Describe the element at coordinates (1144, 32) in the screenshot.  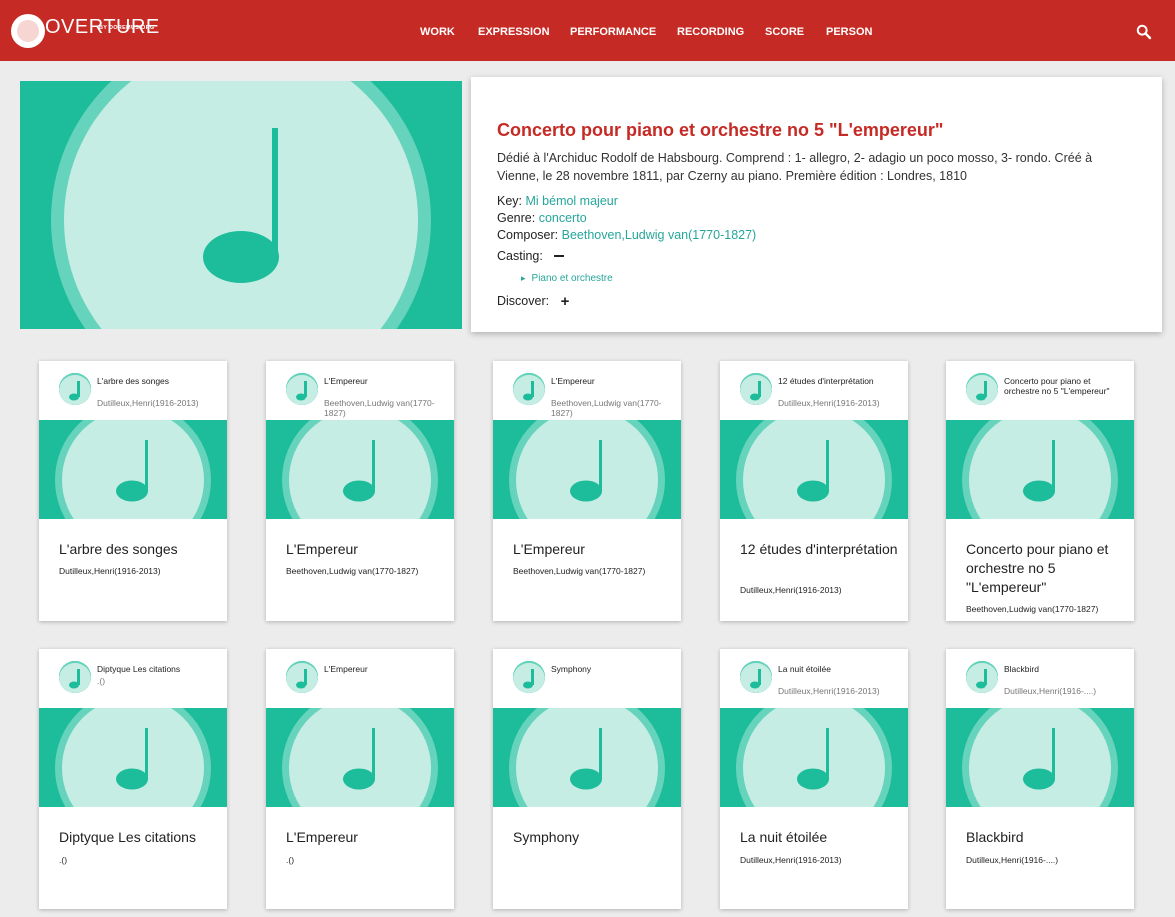
I see `search-icon` at that location.